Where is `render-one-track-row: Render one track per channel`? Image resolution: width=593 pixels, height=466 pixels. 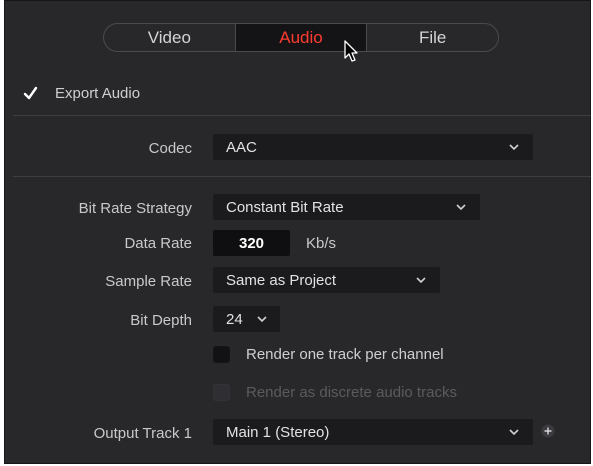 render-one-track-row: Render one track per channel is located at coordinates (328, 354).